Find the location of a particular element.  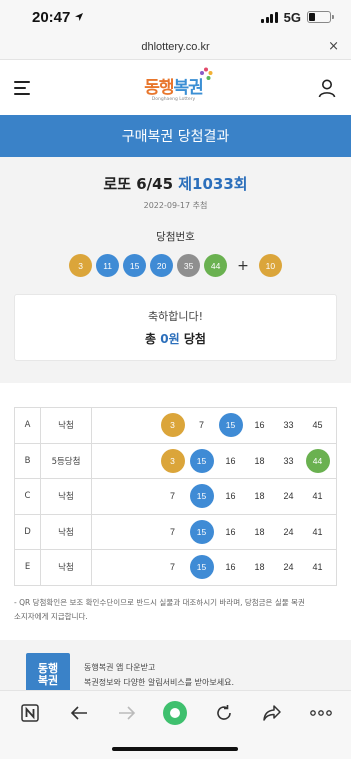

arrow-left-icon is located at coordinates (78, 712).